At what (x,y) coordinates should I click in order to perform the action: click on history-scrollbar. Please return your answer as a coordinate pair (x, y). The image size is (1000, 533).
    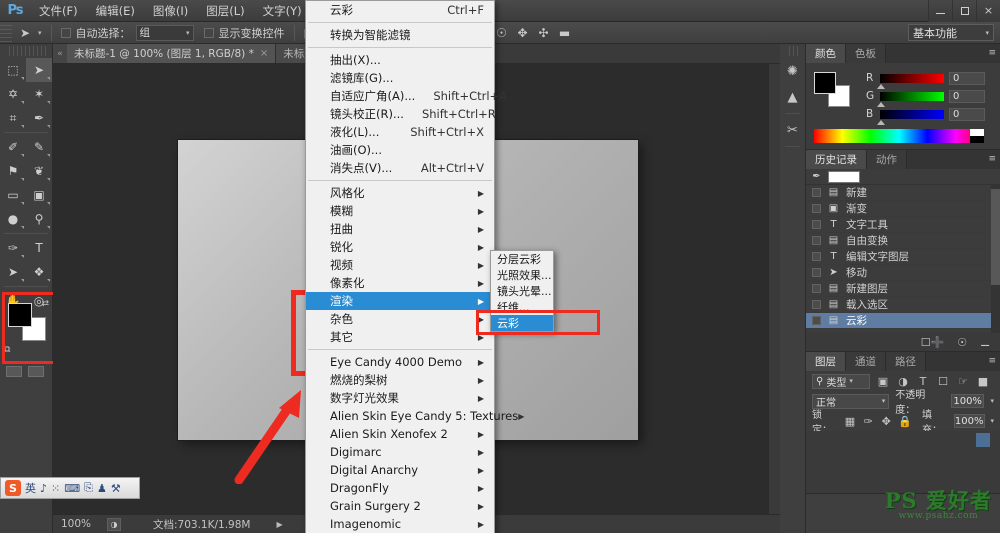
    Looking at the image, I should click on (995, 259).